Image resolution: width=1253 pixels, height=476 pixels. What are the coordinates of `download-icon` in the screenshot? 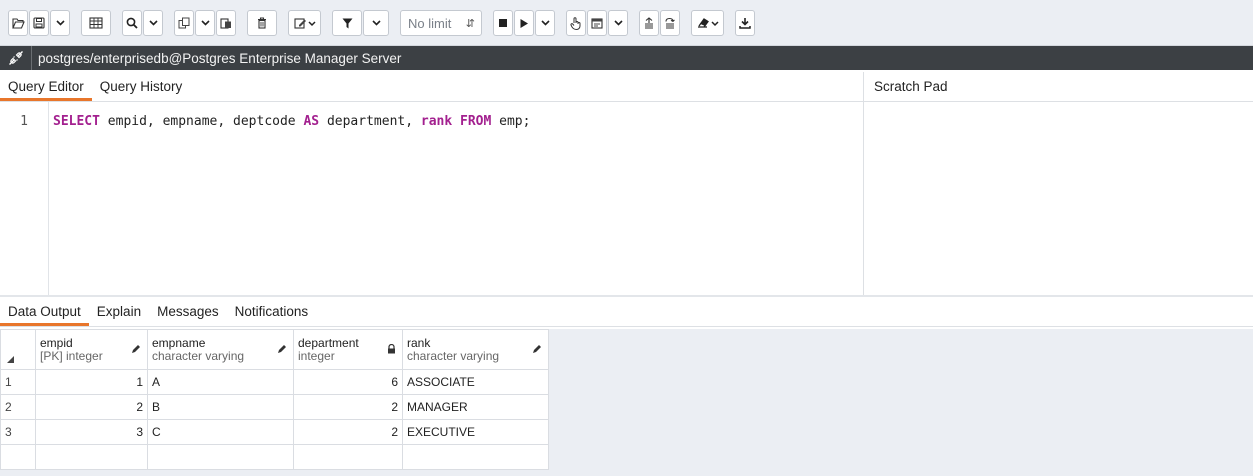 It's located at (745, 23).